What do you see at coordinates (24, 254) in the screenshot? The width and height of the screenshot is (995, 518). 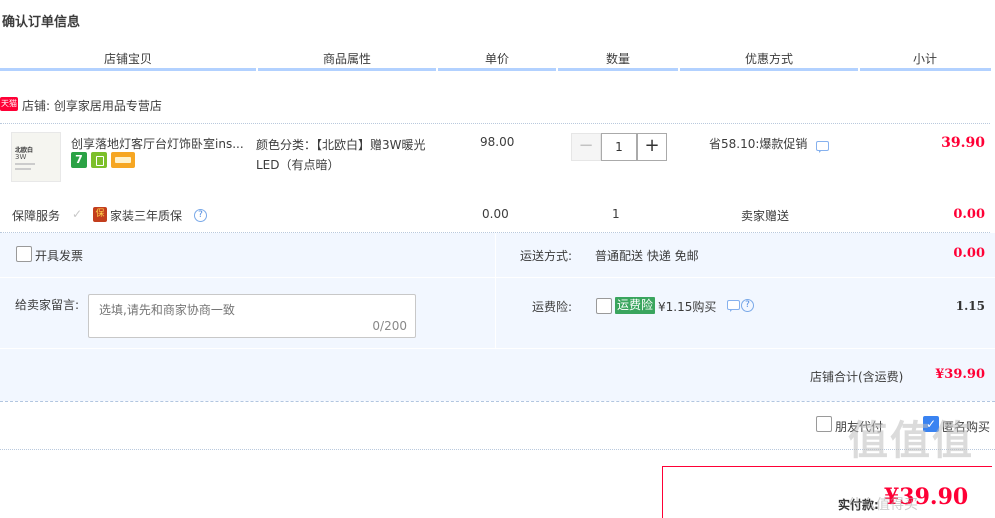 I see `invoice-checkbox` at bounding box center [24, 254].